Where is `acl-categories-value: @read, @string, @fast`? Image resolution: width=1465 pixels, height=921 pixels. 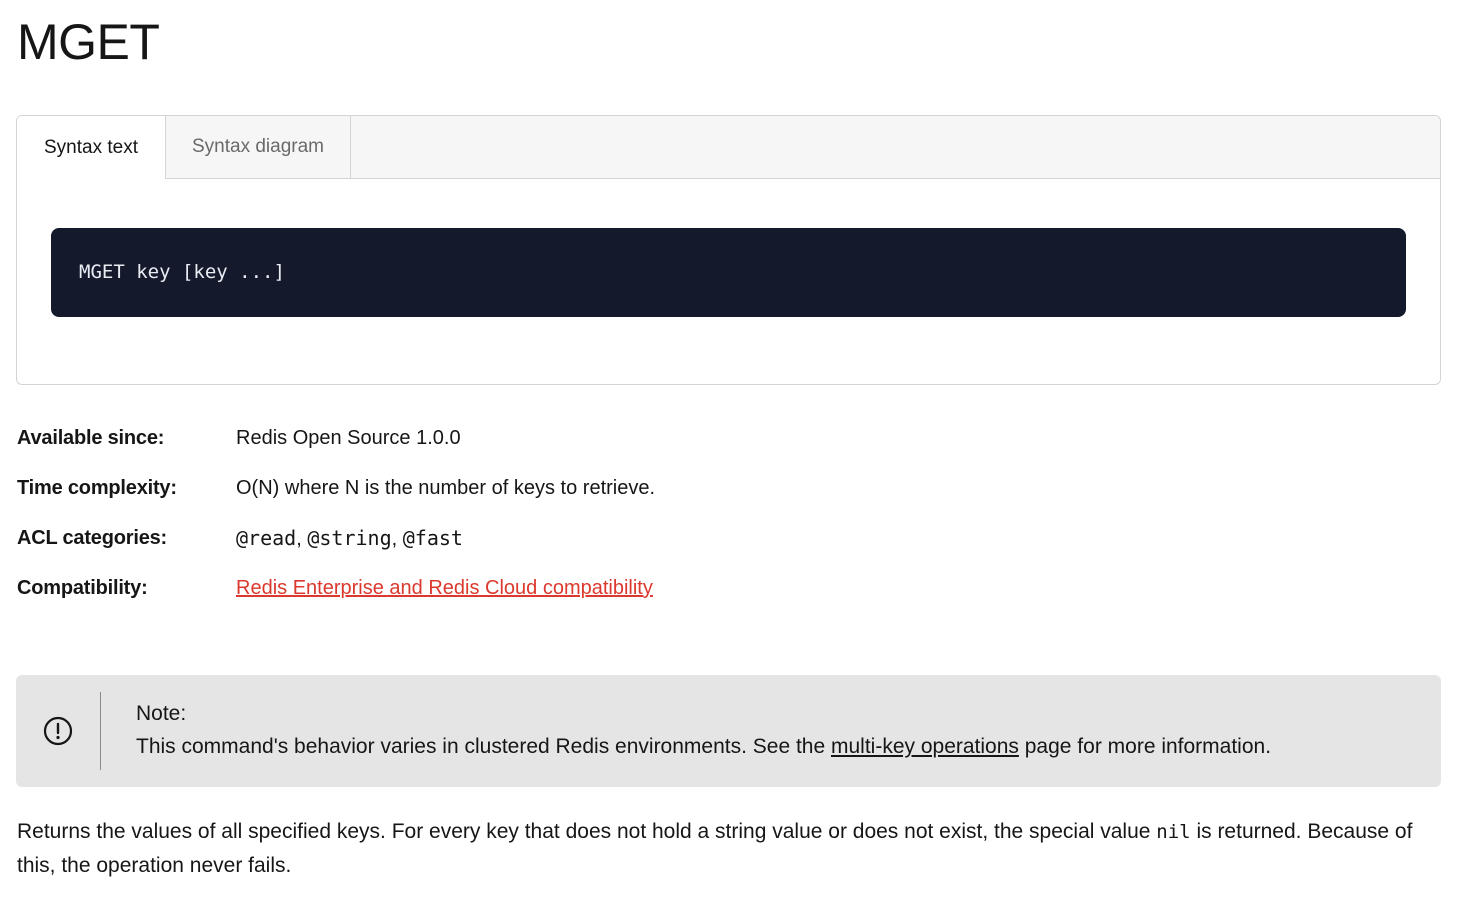 acl-categories-value: @read, @string, @fast is located at coordinates (349, 538).